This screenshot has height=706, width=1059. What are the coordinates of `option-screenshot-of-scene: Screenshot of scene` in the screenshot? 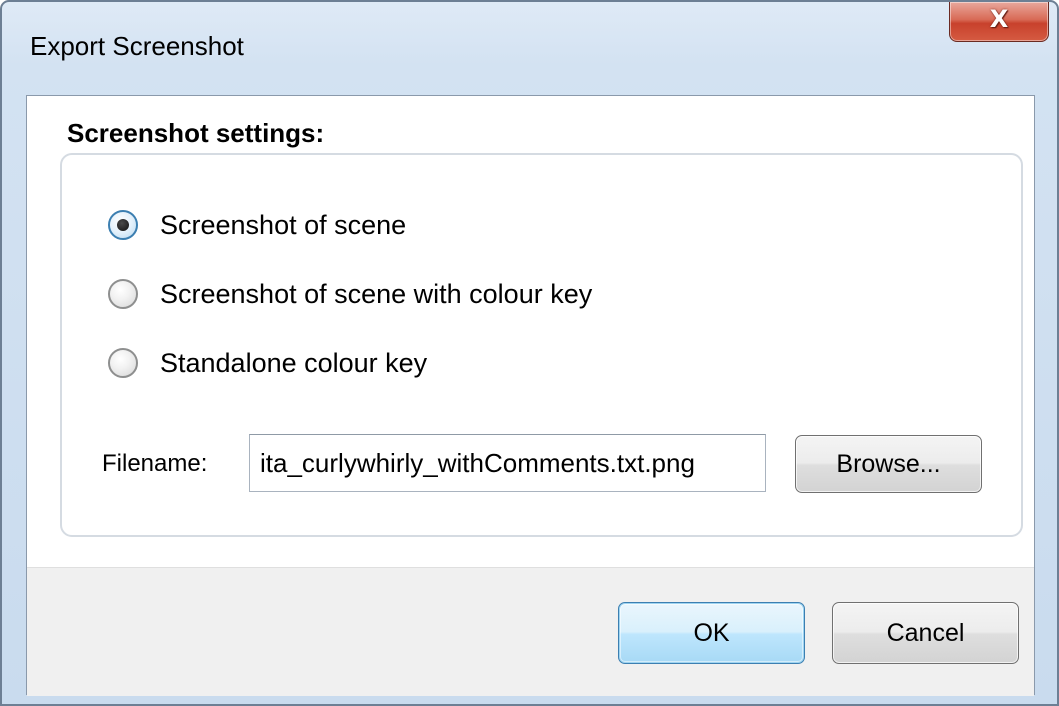 It's located at (257, 225).